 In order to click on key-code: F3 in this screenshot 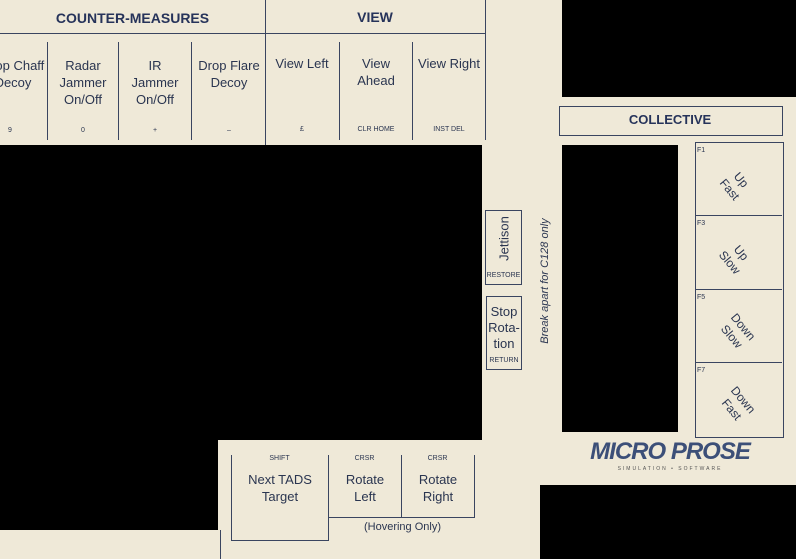, I will do `click(701, 223)`.